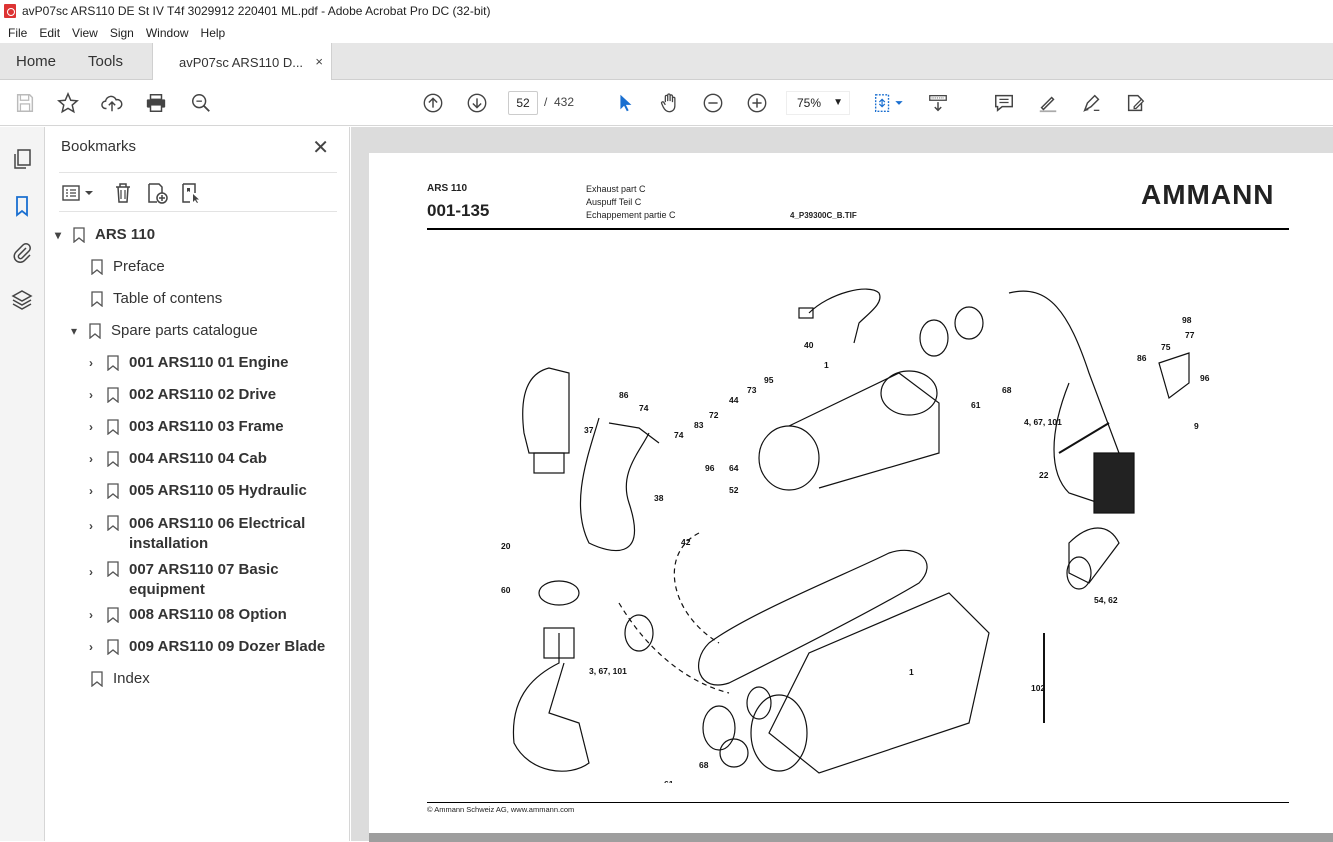 The height and width of the screenshot is (842, 1333). What do you see at coordinates (625, 103) in the screenshot?
I see `select-cursor-icon` at bounding box center [625, 103].